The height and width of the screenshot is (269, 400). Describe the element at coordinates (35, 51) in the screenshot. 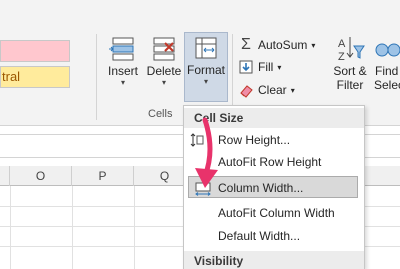

I see `style-bad` at that location.